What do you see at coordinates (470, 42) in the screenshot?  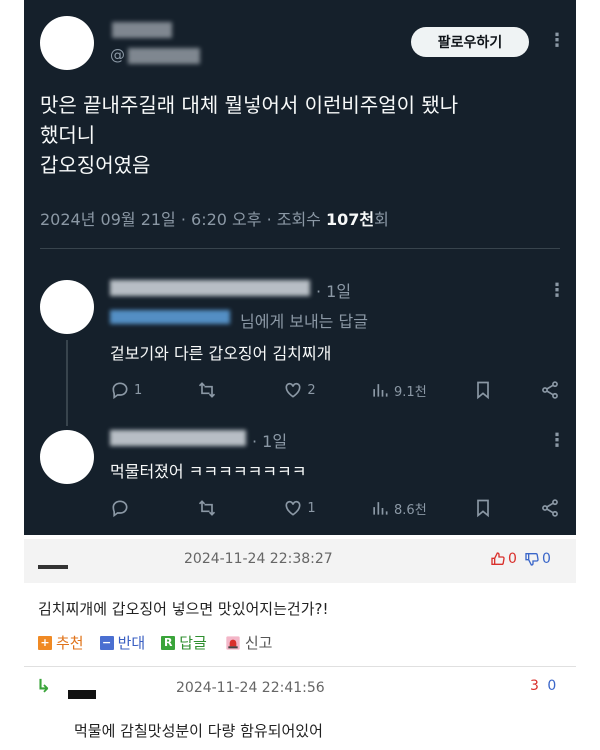 I see `follow-button: 팔로우하기` at bounding box center [470, 42].